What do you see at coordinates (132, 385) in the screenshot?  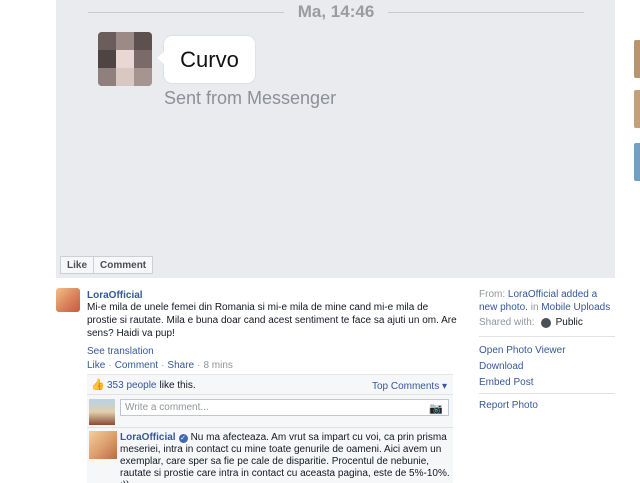 I see `likes-count-link: 353 people` at bounding box center [132, 385].